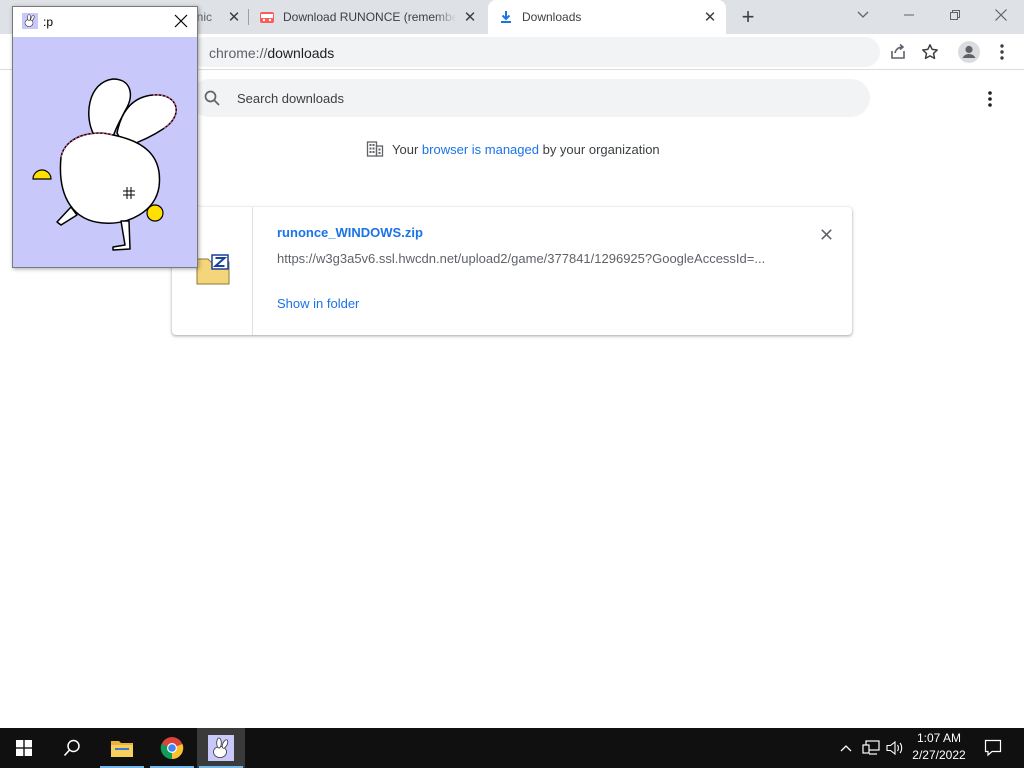  Describe the element at coordinates (252, 271) in the screenshot. I see `card-divider` at that location.